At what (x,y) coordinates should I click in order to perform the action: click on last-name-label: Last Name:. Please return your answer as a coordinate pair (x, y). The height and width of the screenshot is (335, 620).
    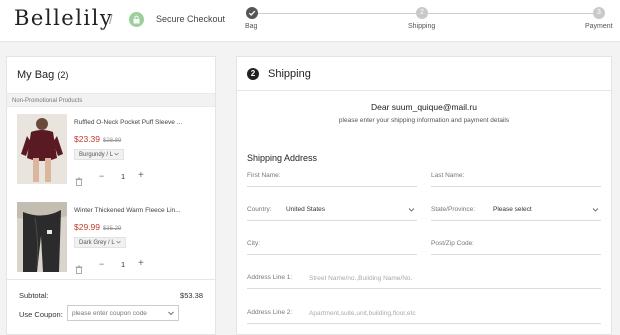
    Looking at the image, I should click on (448, 175).